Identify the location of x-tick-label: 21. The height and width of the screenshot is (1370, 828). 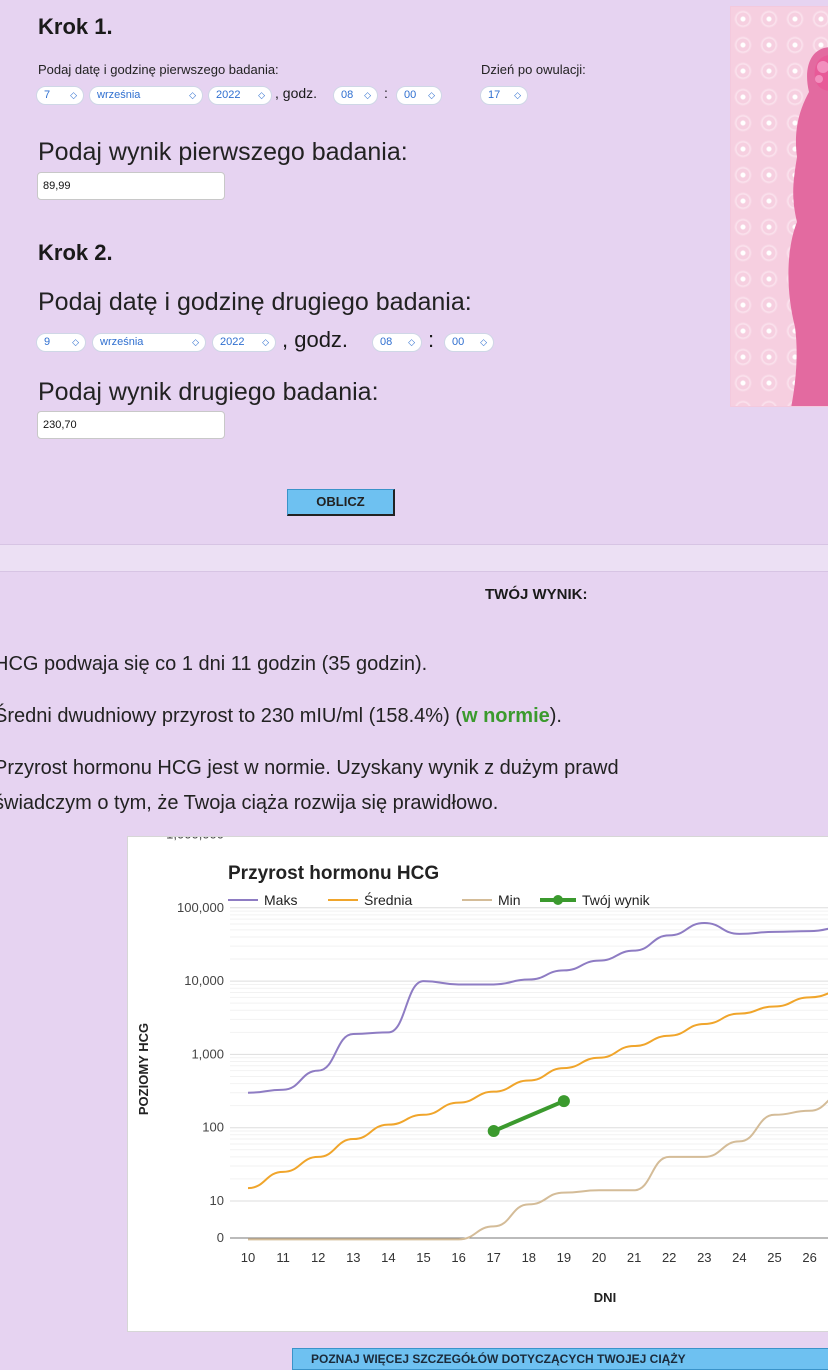
(634, 1257).